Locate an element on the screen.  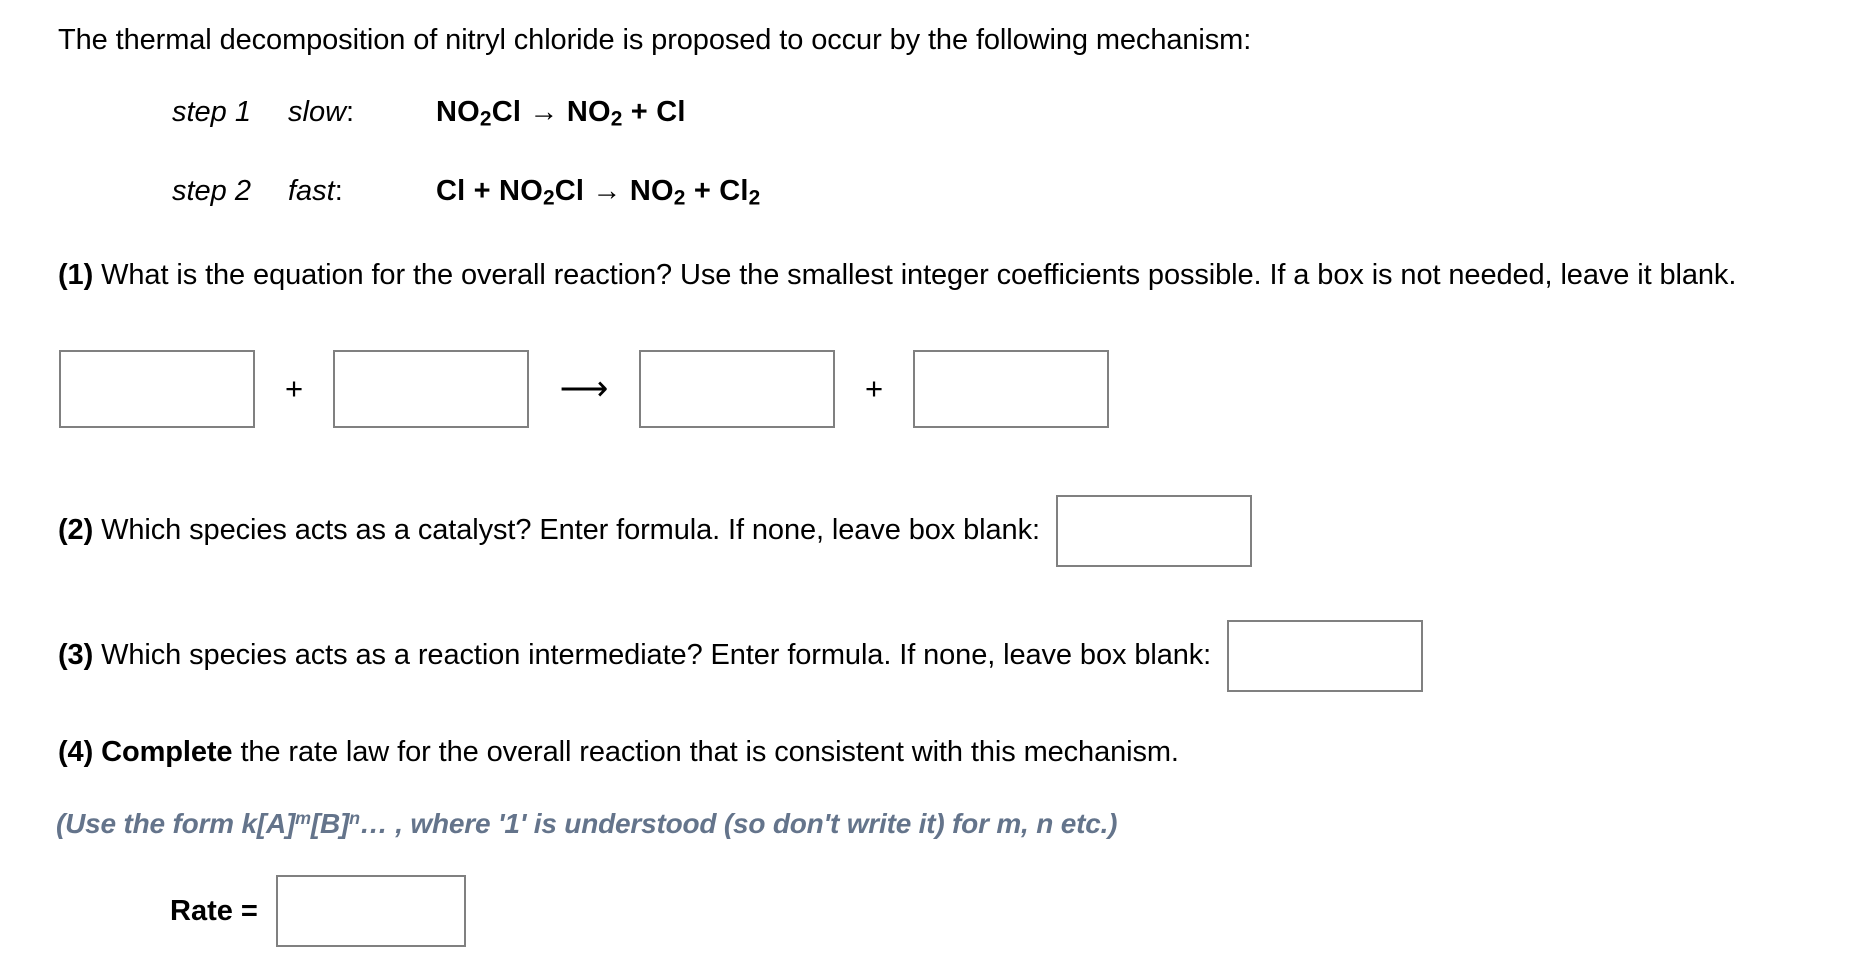
question-3-number: (3) is located at coordinates (76, 655).